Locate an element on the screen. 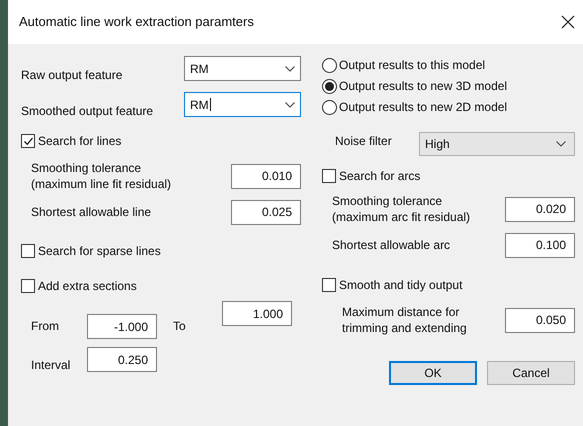 This screenshot has height=426, width=583. number-field: 0.020 is located at coordinates (540, 209).